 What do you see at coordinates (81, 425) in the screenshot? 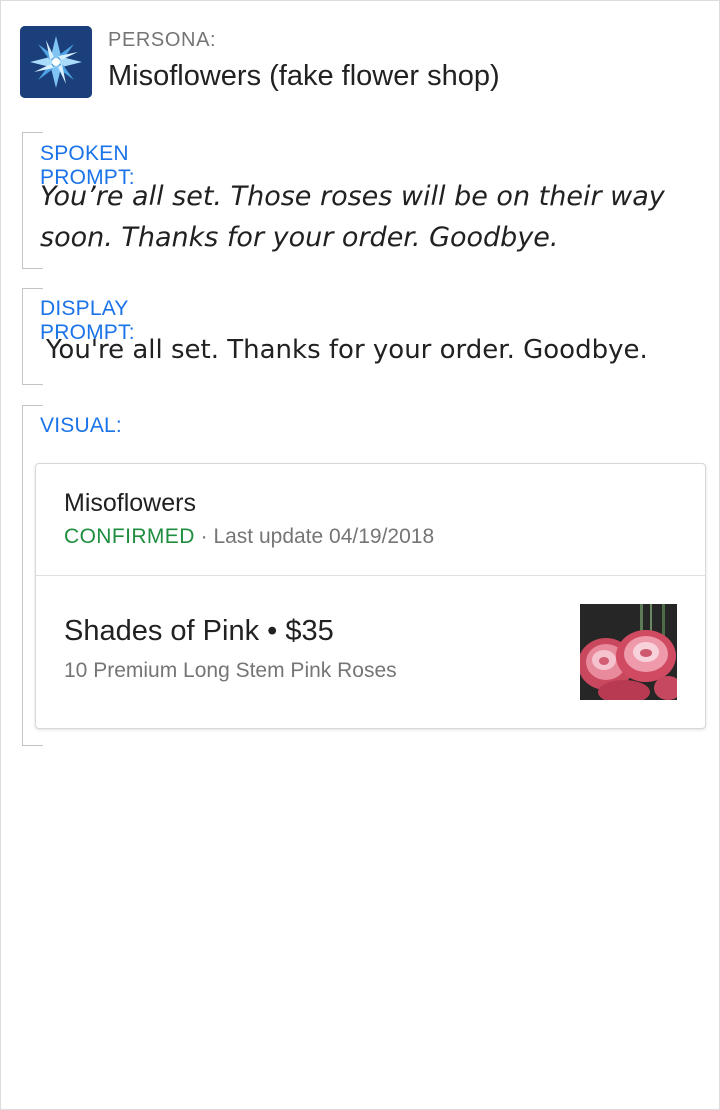
I see `visual-label: VISUAL:` at bounding box center [81, 425].